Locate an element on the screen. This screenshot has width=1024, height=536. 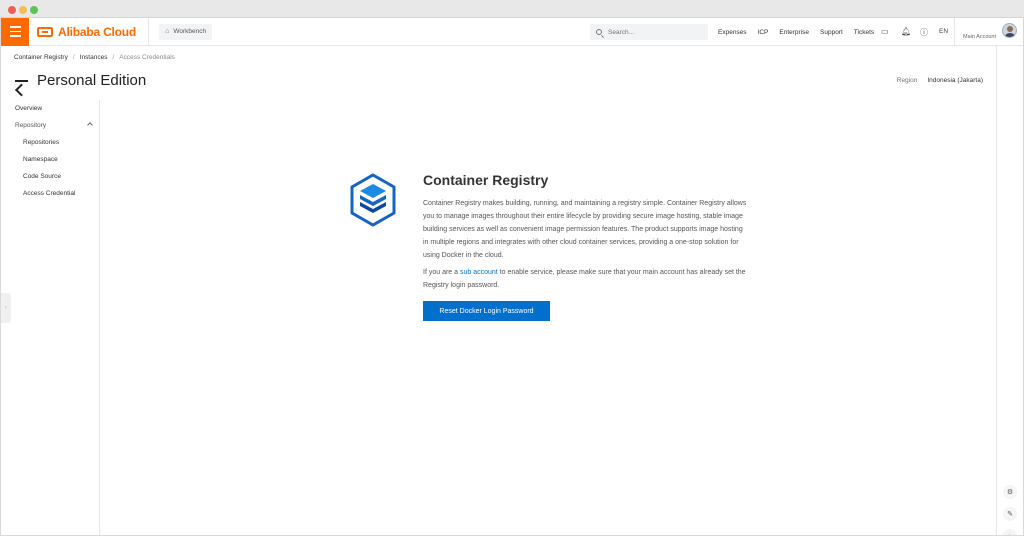
sidebar-item-code-source: Code Source is located at coordinates (50, 176).